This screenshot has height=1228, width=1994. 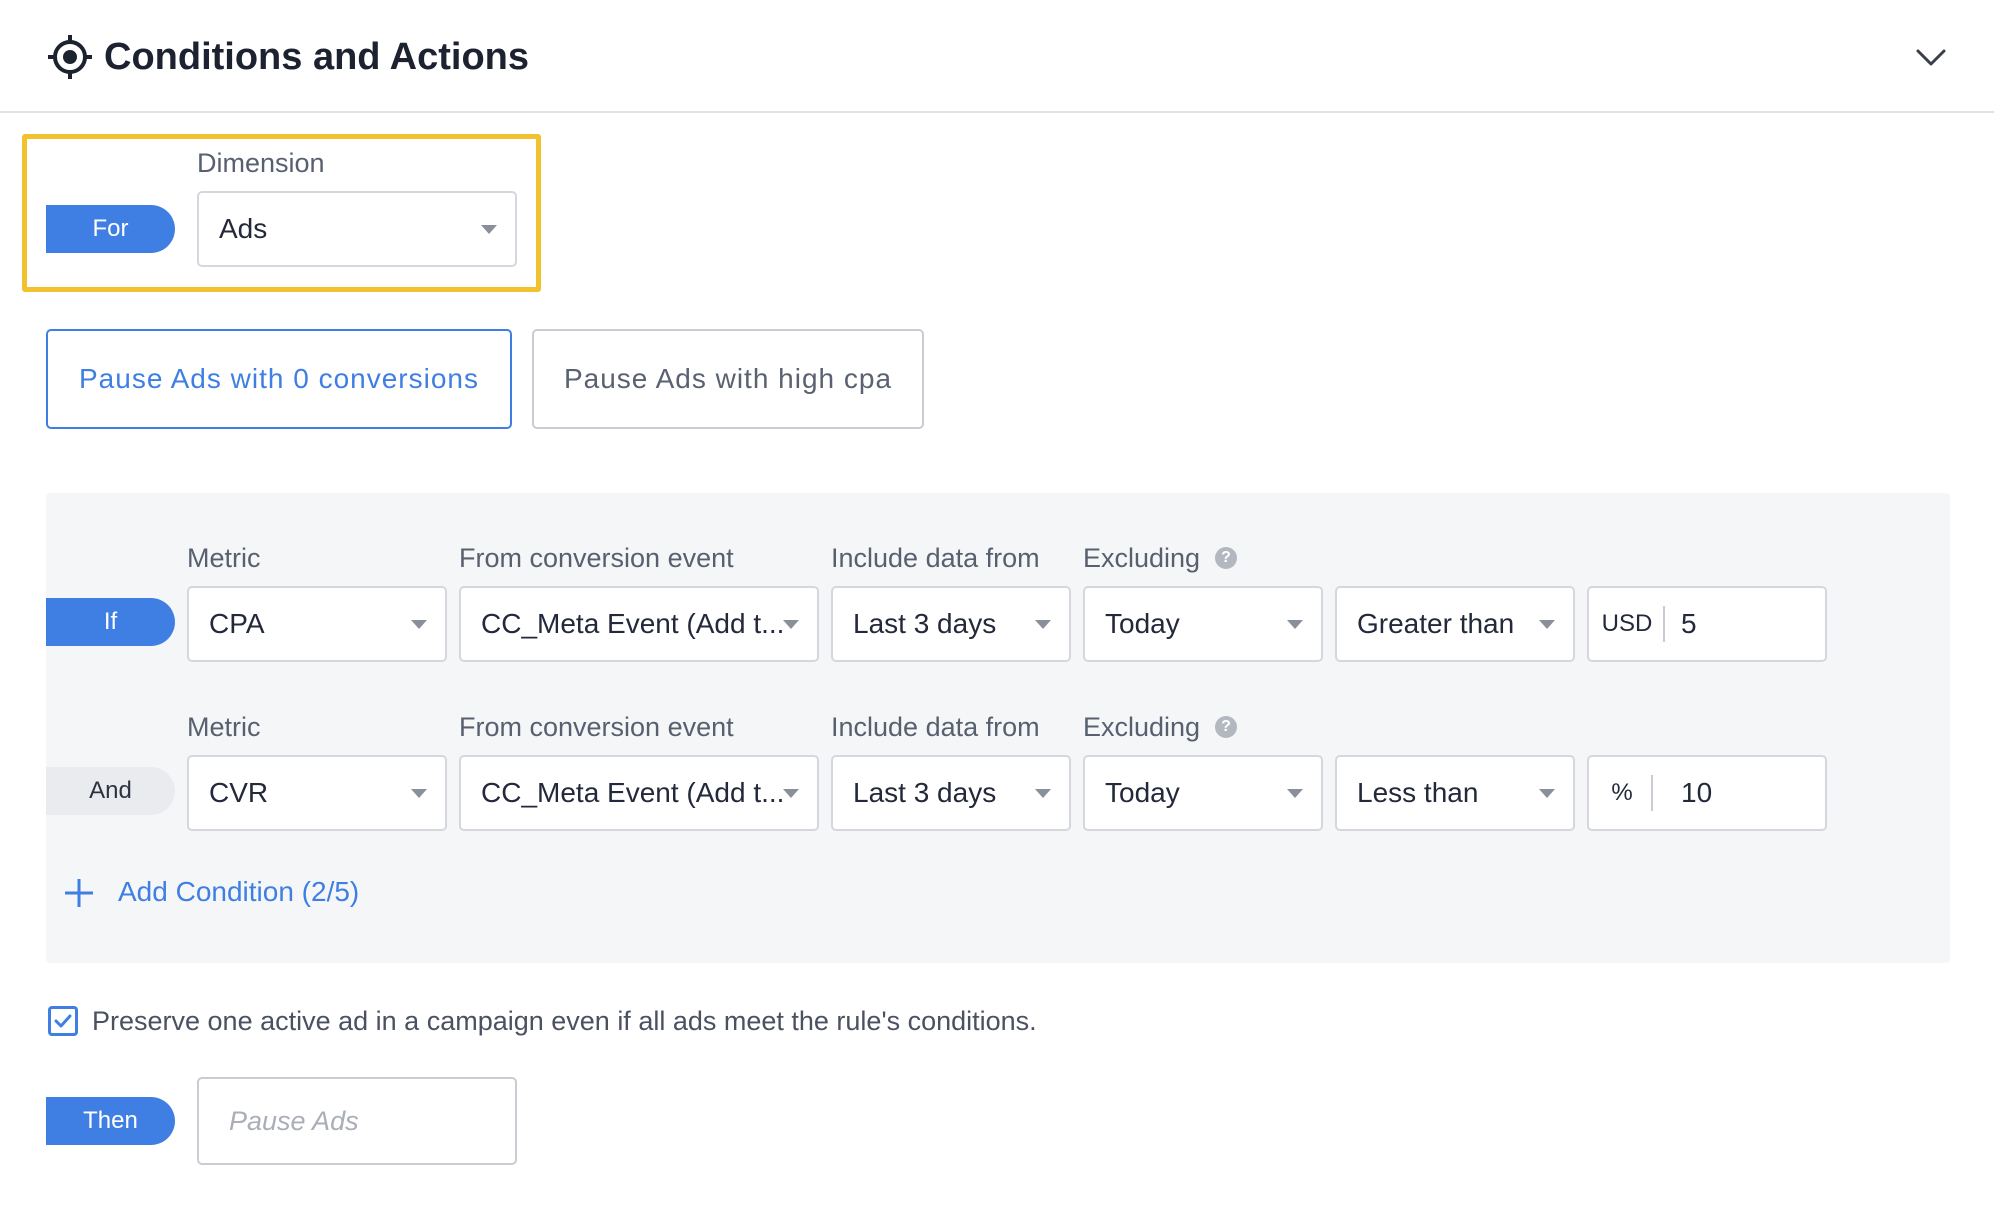 What do you see at coordinates (1707, 624) in the screenshot?
I see `threshold-input: USD 5` at bounding box center [1707, 624].